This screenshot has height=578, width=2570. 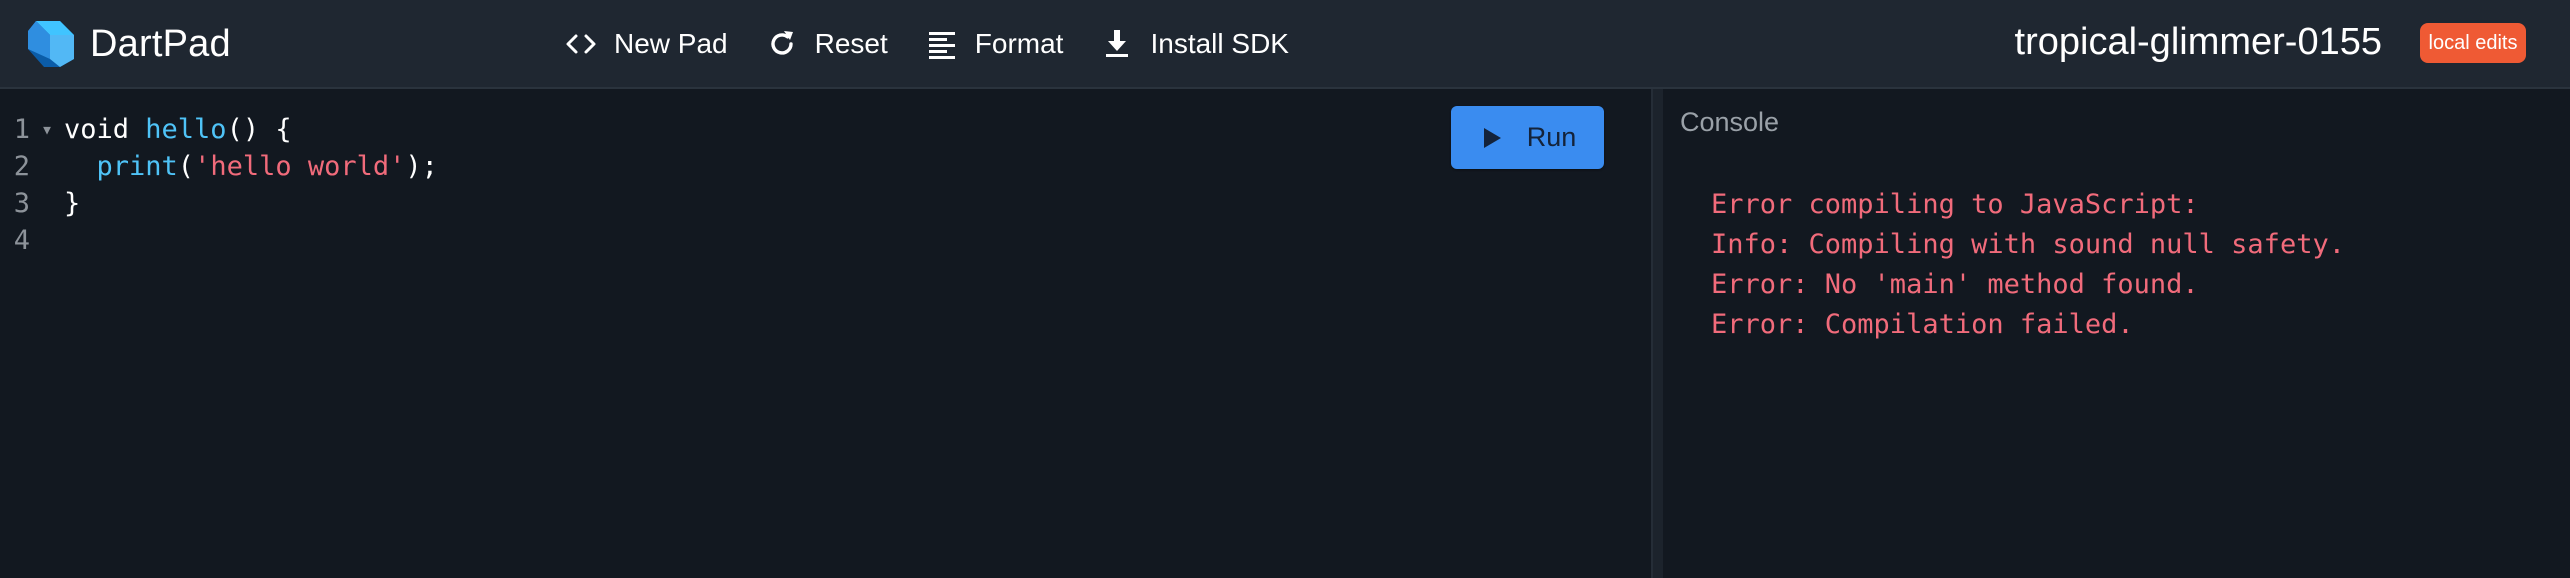 I want to click on code-line: 4, so click(x=219, y=240).